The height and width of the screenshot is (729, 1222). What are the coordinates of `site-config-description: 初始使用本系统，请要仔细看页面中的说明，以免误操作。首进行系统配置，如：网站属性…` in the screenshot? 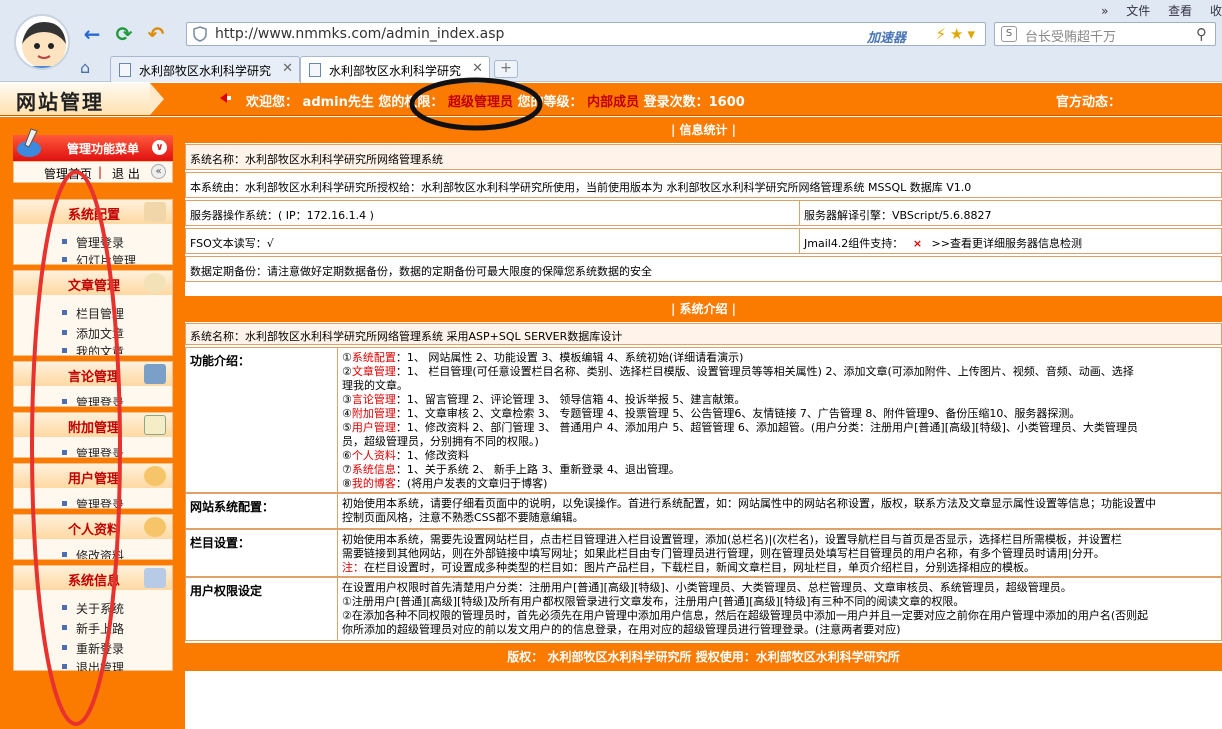 It's located at (781, 509).